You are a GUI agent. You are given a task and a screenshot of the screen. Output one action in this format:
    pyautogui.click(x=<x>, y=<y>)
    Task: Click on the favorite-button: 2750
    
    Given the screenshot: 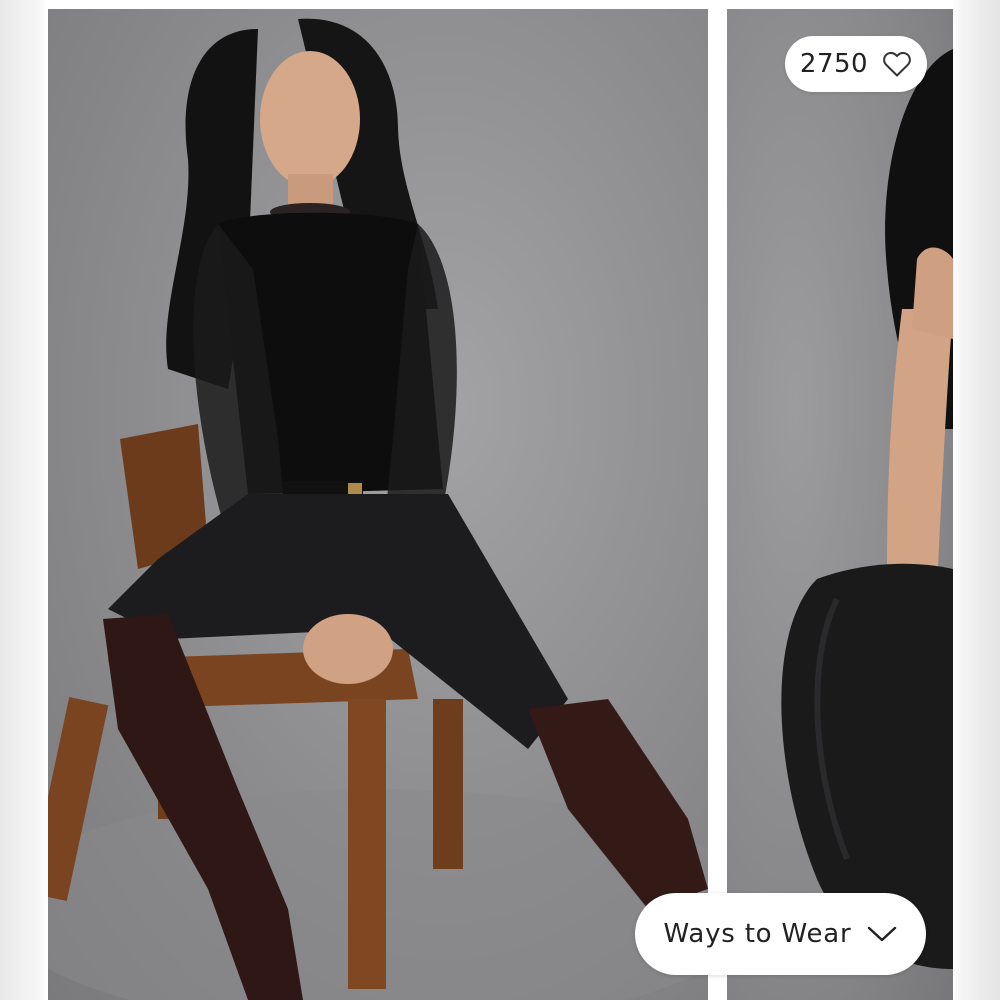 What is the action you would take?
    pyautogui.click(x=856, y=64)
    